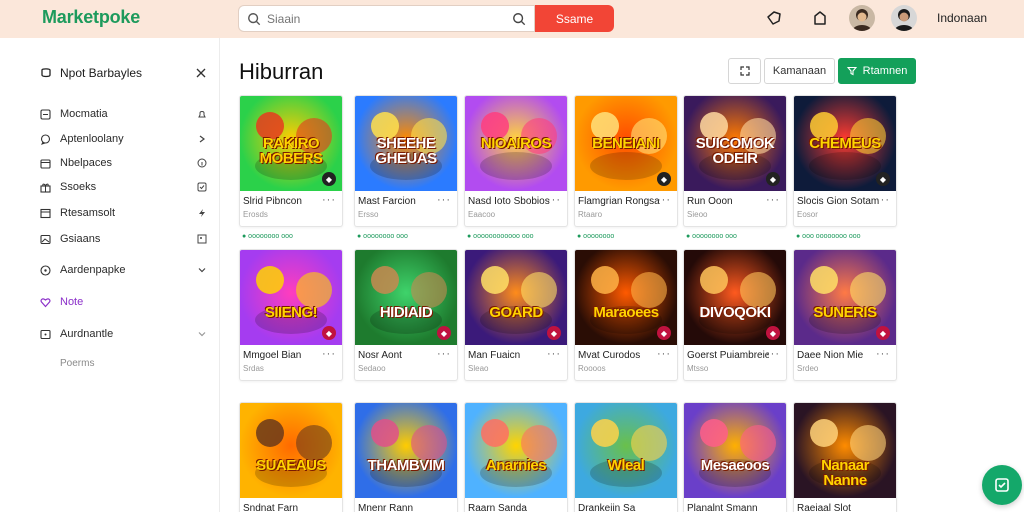 The image size is (1024, 512). I want to click on sidebar-item-8: Aurdnantle, so click(76, 334).